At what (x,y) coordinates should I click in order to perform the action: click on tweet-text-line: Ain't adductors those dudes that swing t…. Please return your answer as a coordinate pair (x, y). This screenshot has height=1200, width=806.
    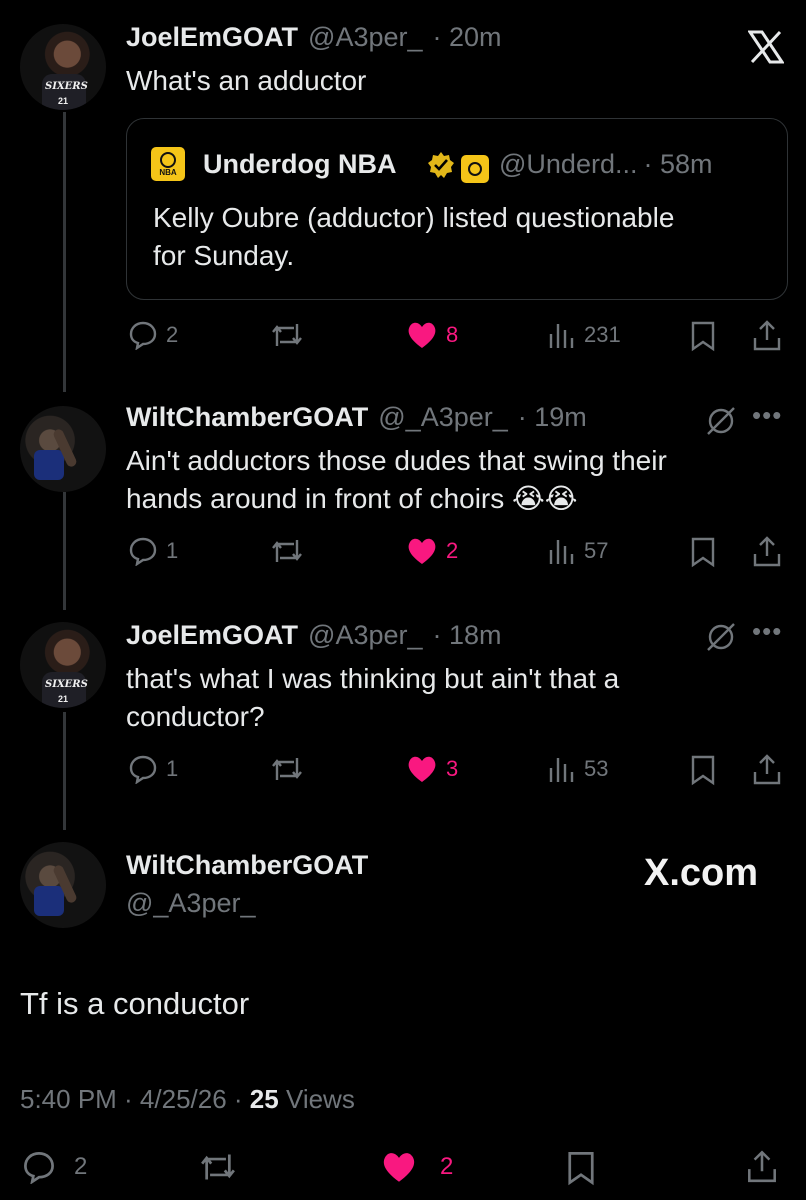
    Looking at the image, I should click on (396, 460).